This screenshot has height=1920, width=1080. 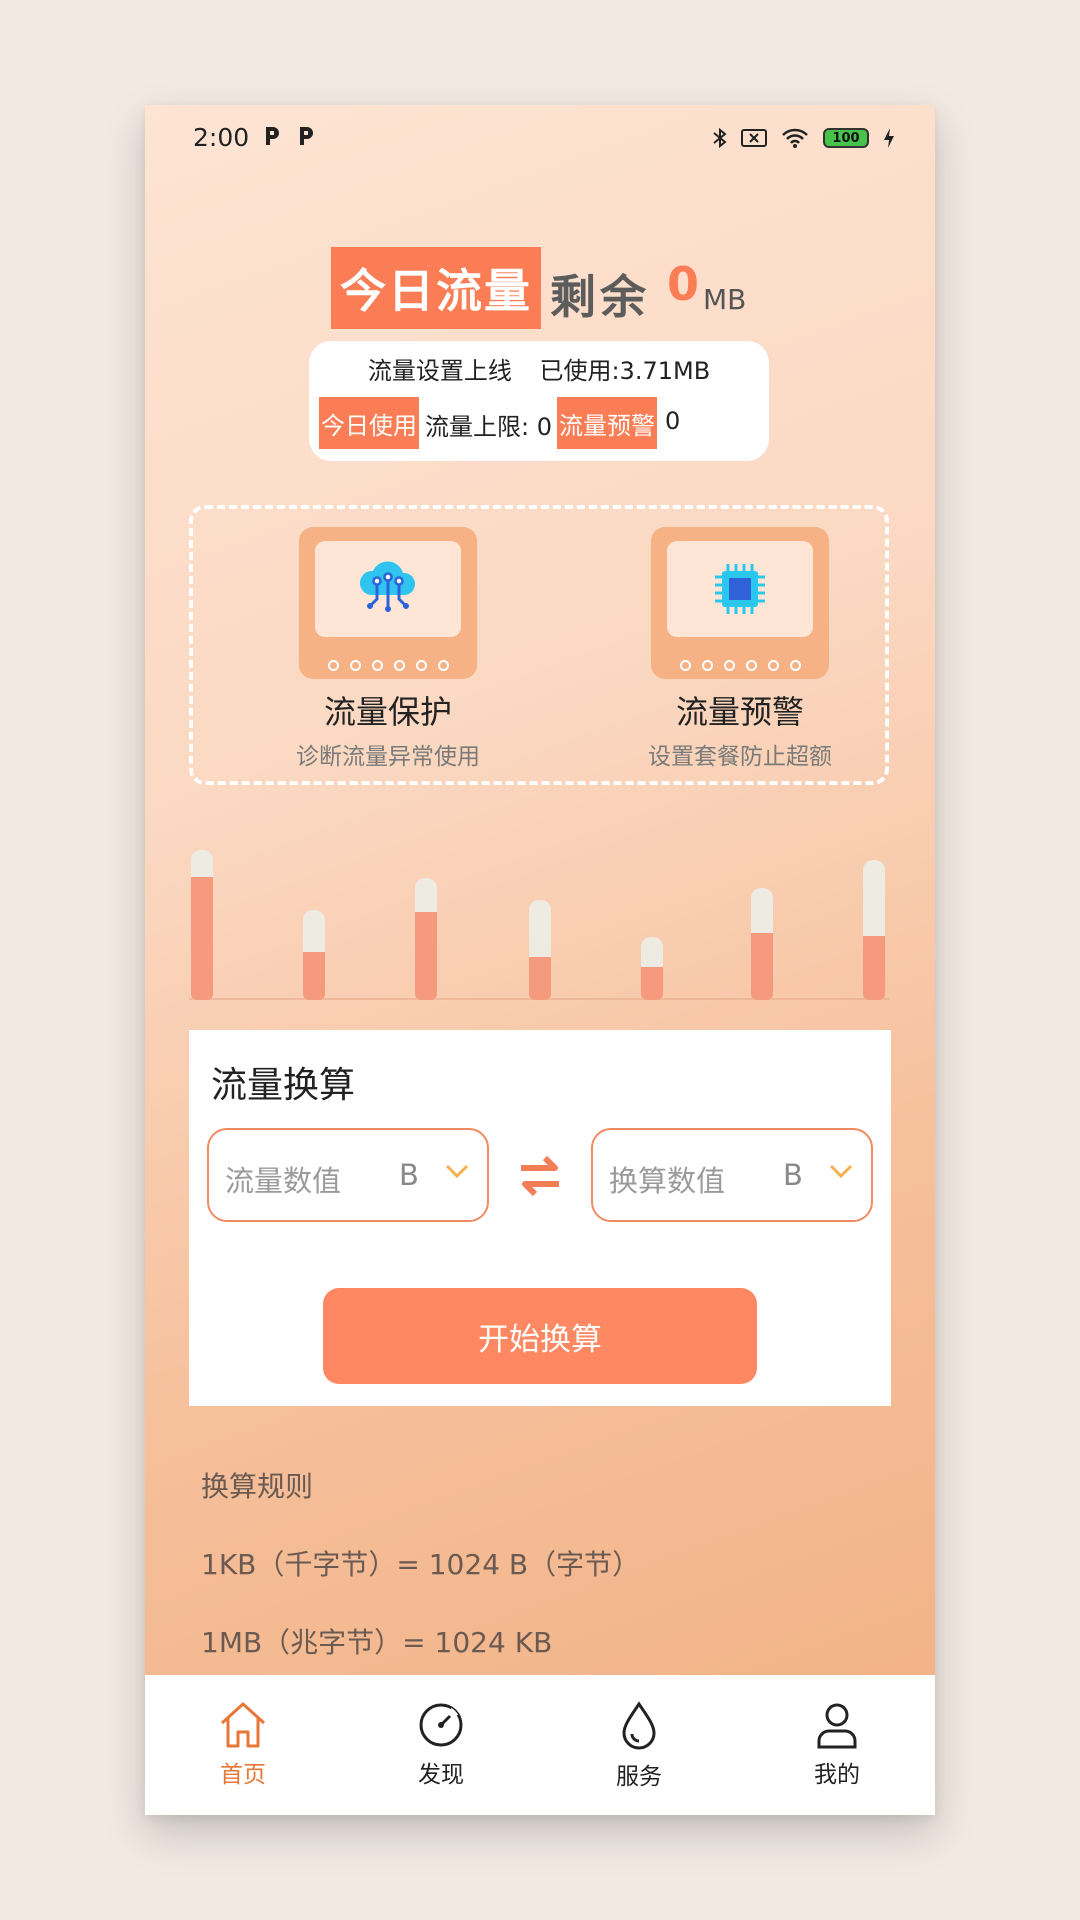 What do you see at coordinates (539, 401) in the screenshot?
I see `usage-info-card: 流量设置上线 已使用:3.71MB 今日使用 流量上限: 0 流量预警 0` at bounding box center [539, 401].